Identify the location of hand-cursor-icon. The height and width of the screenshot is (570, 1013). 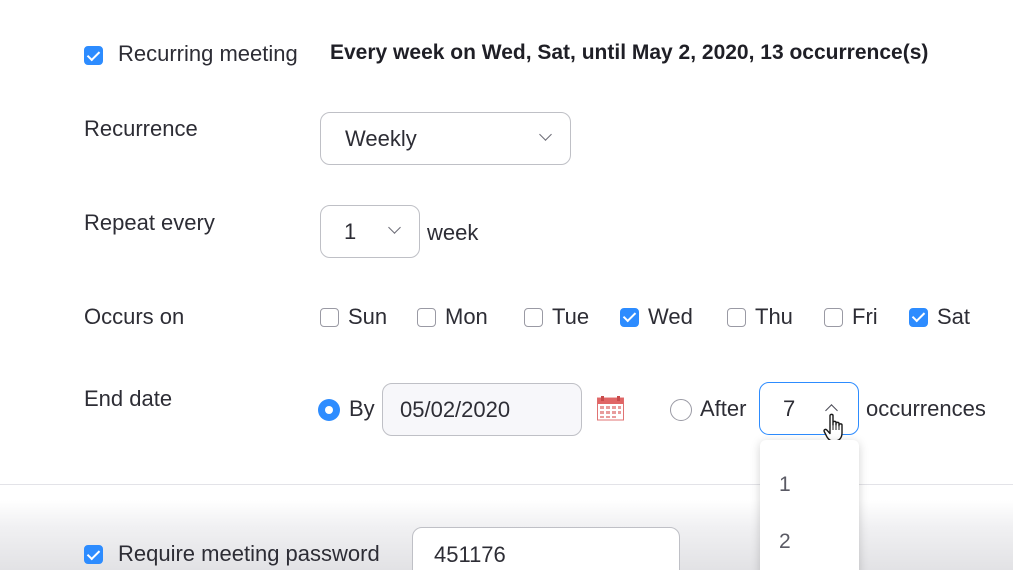
(835, 428).